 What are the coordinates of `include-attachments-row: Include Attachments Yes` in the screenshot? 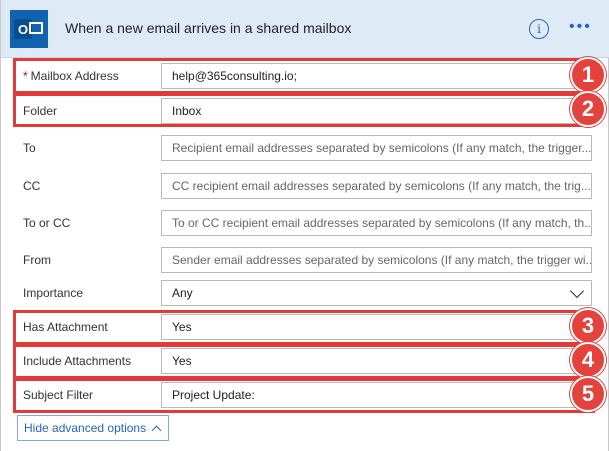 It's located at (305, 361).